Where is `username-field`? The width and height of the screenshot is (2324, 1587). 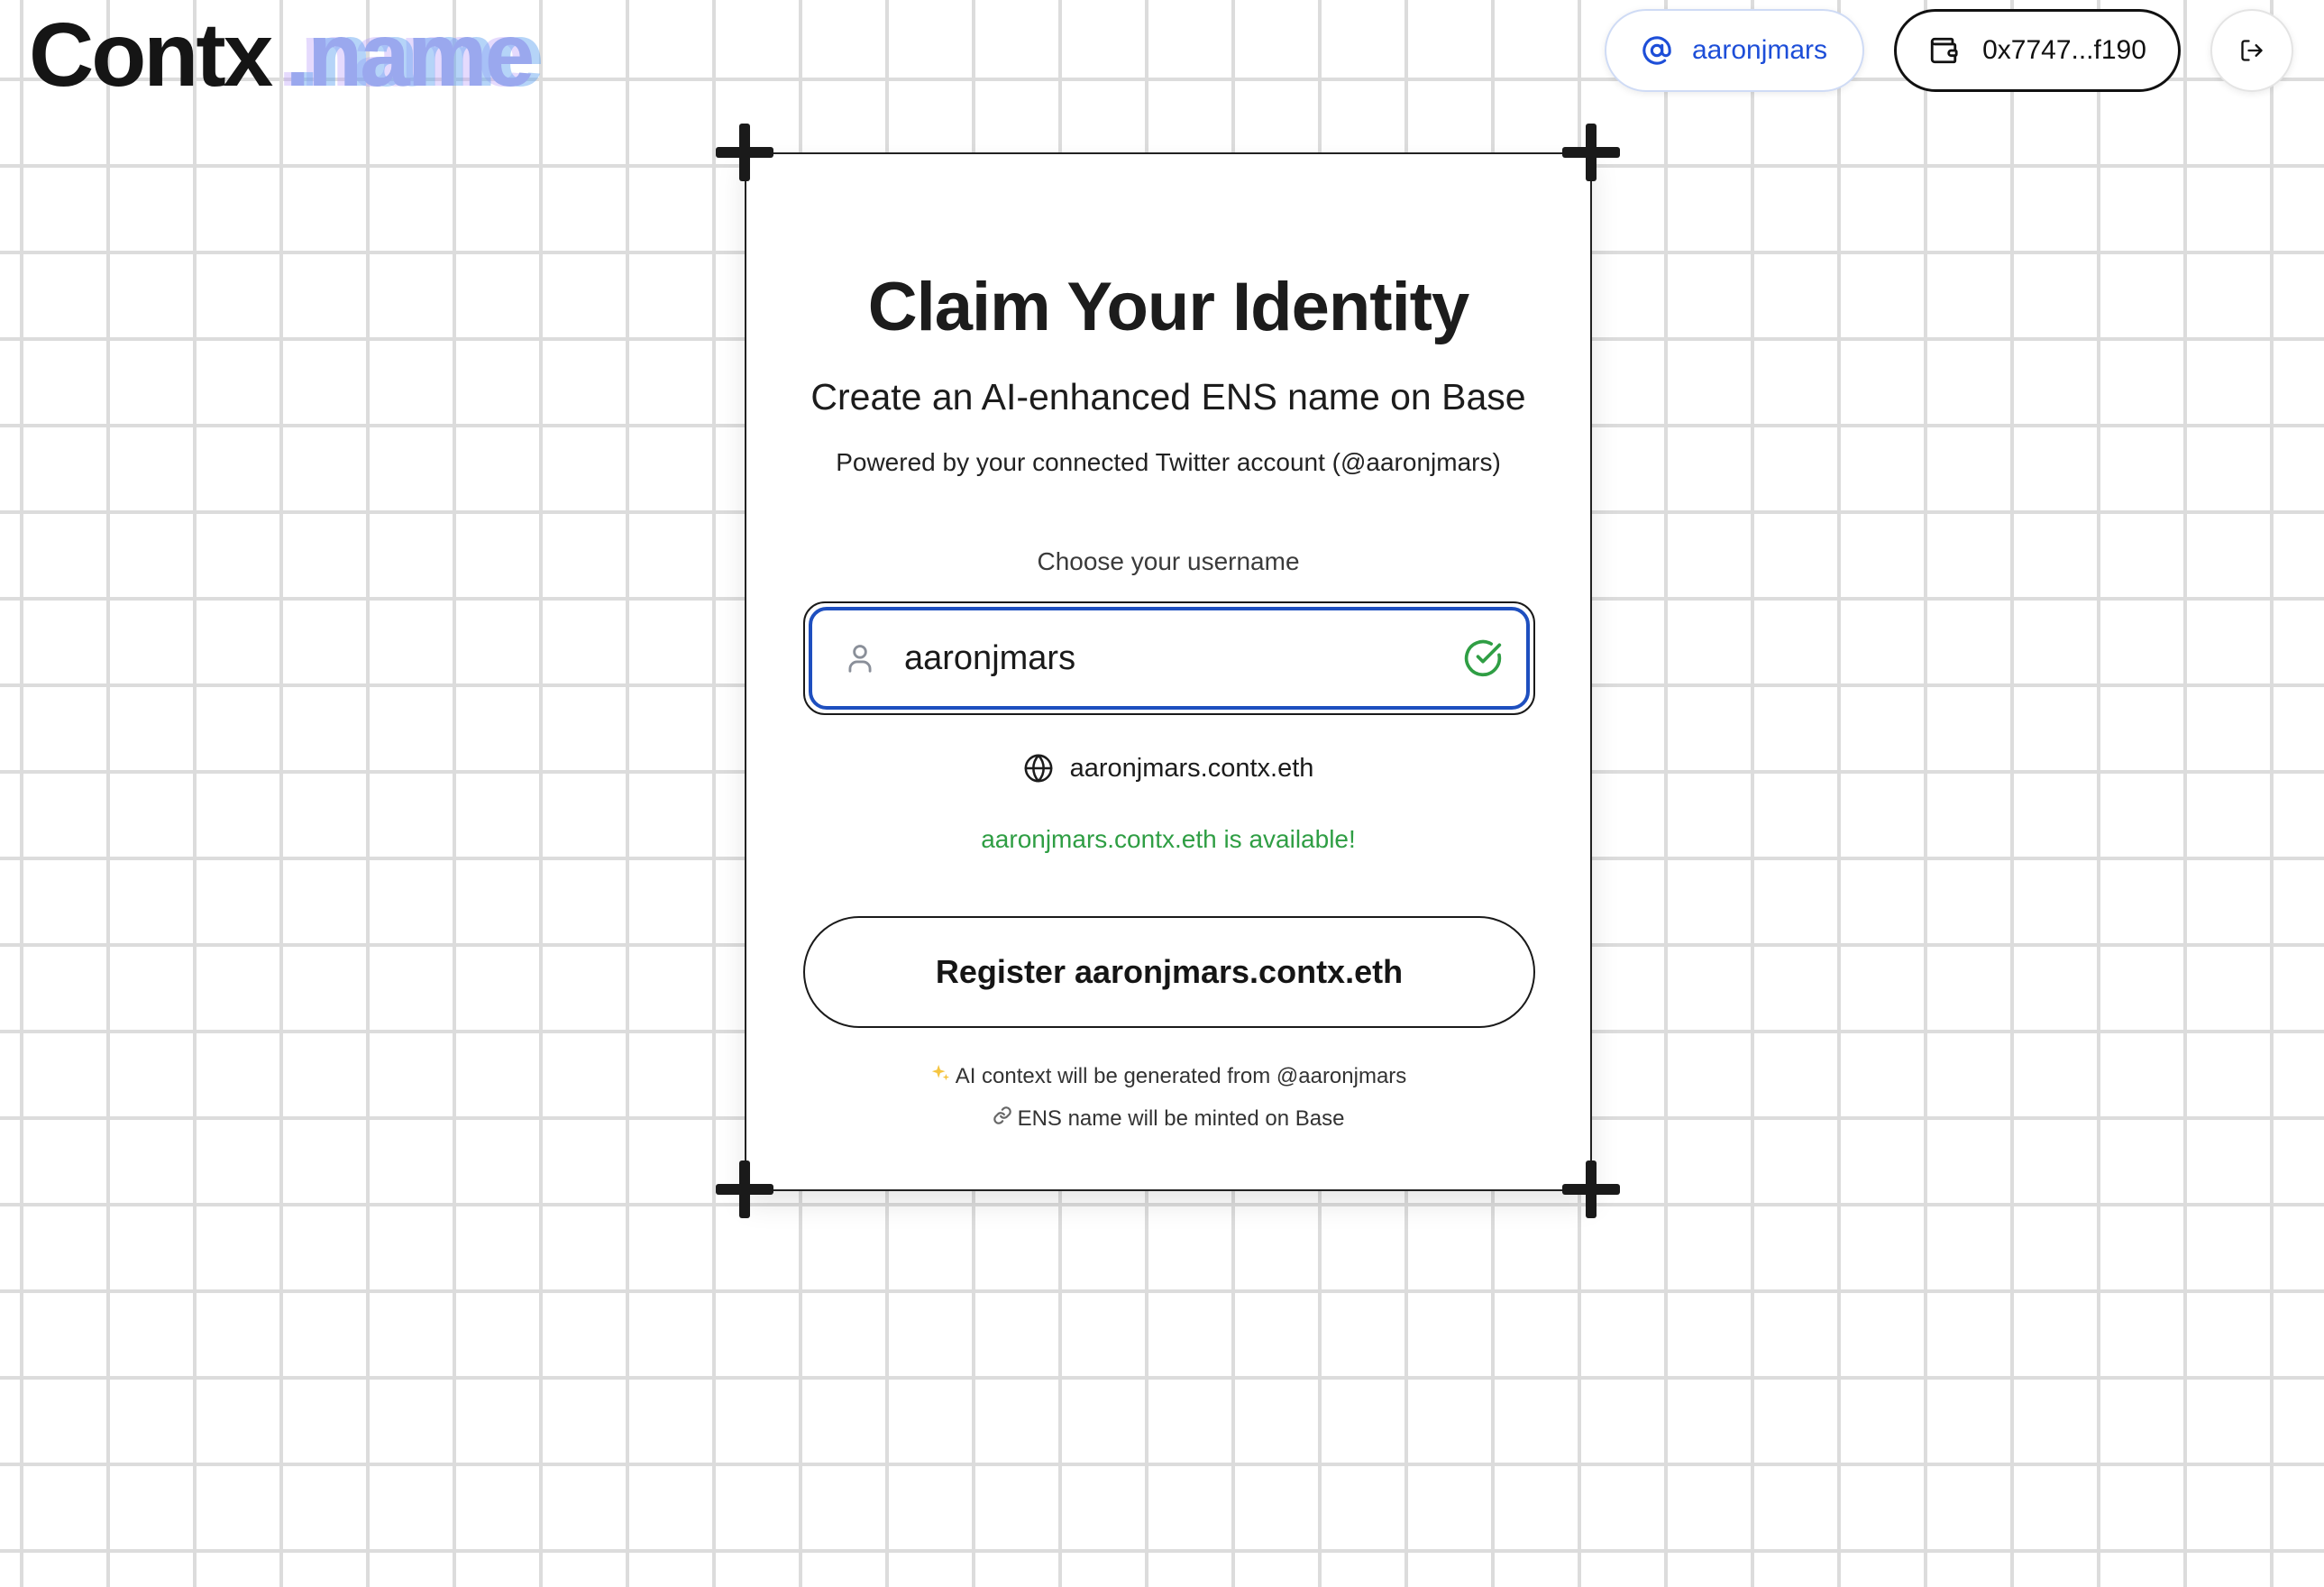
username-field is located at coordinates (1169, 658).